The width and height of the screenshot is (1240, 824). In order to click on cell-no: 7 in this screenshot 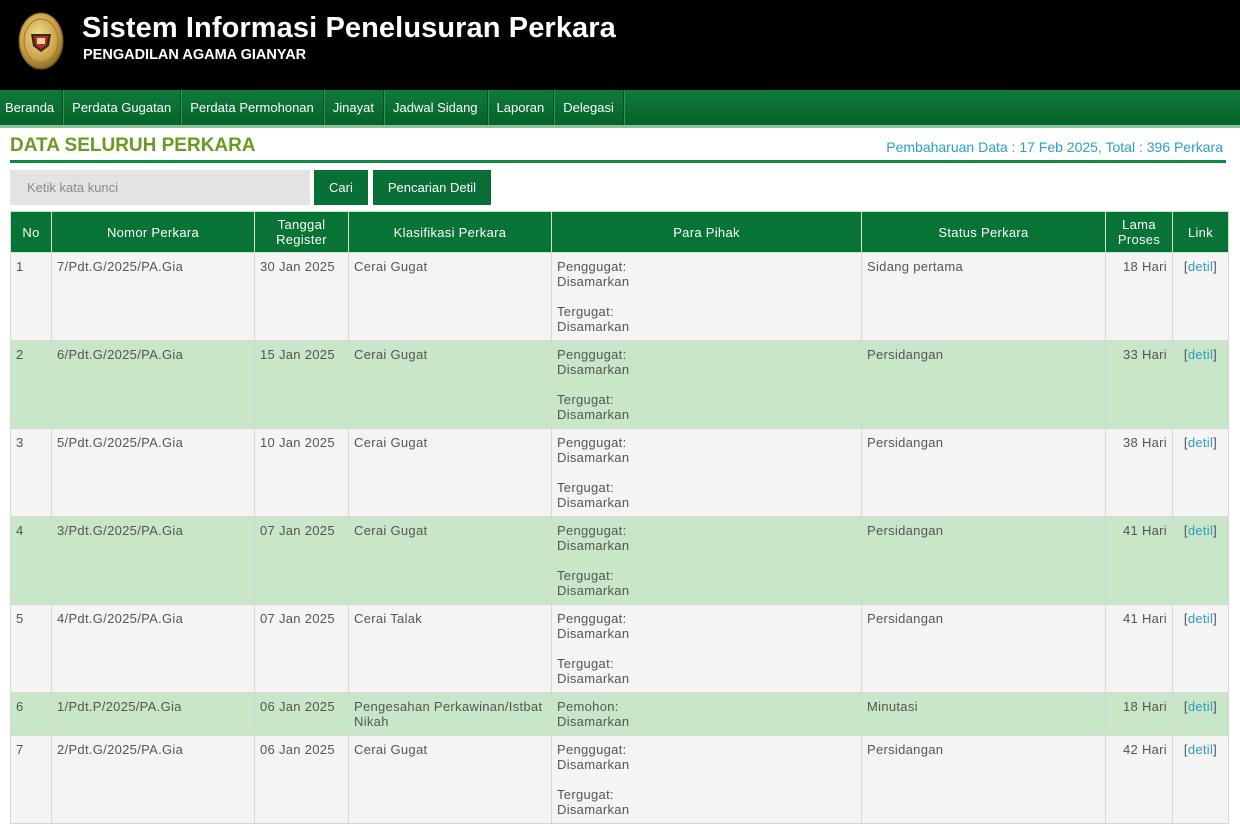, I will do `click(31, 779)`.